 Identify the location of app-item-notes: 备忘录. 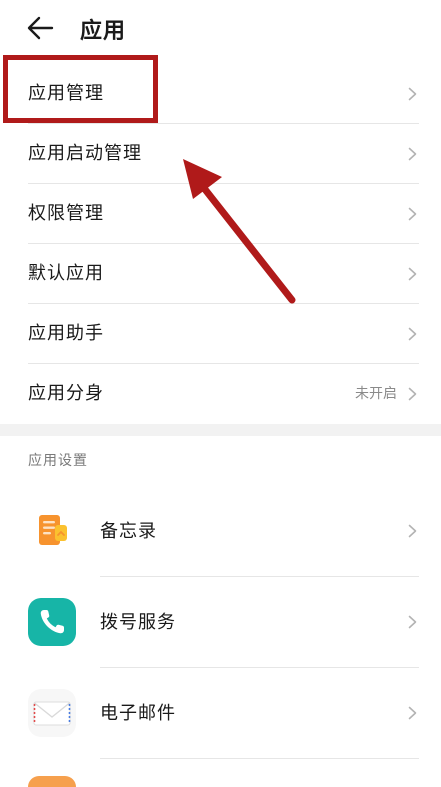
(220, 531).